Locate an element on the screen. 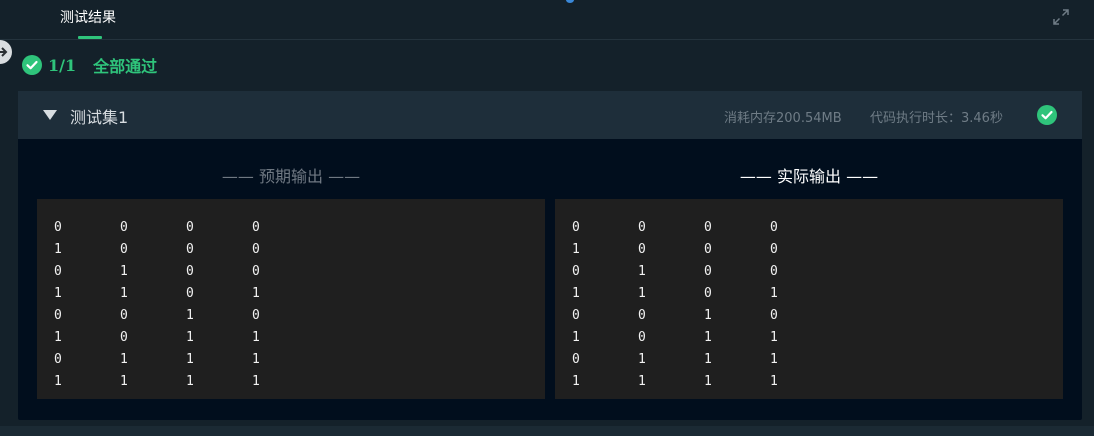 The height and width of the screenshot is (436, 1094). drag-dot is located at coordinates (570, 1).